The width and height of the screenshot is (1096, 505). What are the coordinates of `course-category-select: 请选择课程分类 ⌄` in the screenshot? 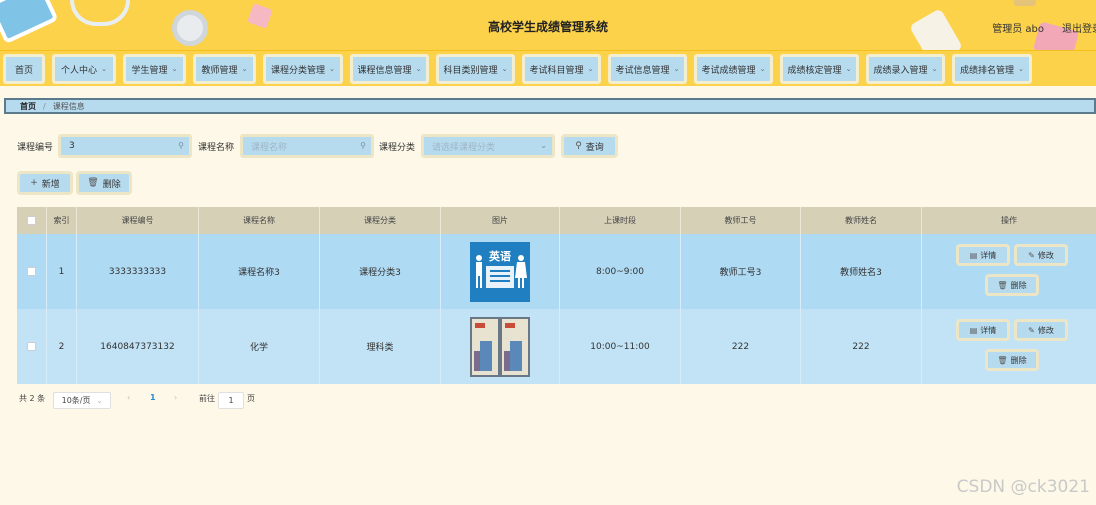 It's located at (488, 146).